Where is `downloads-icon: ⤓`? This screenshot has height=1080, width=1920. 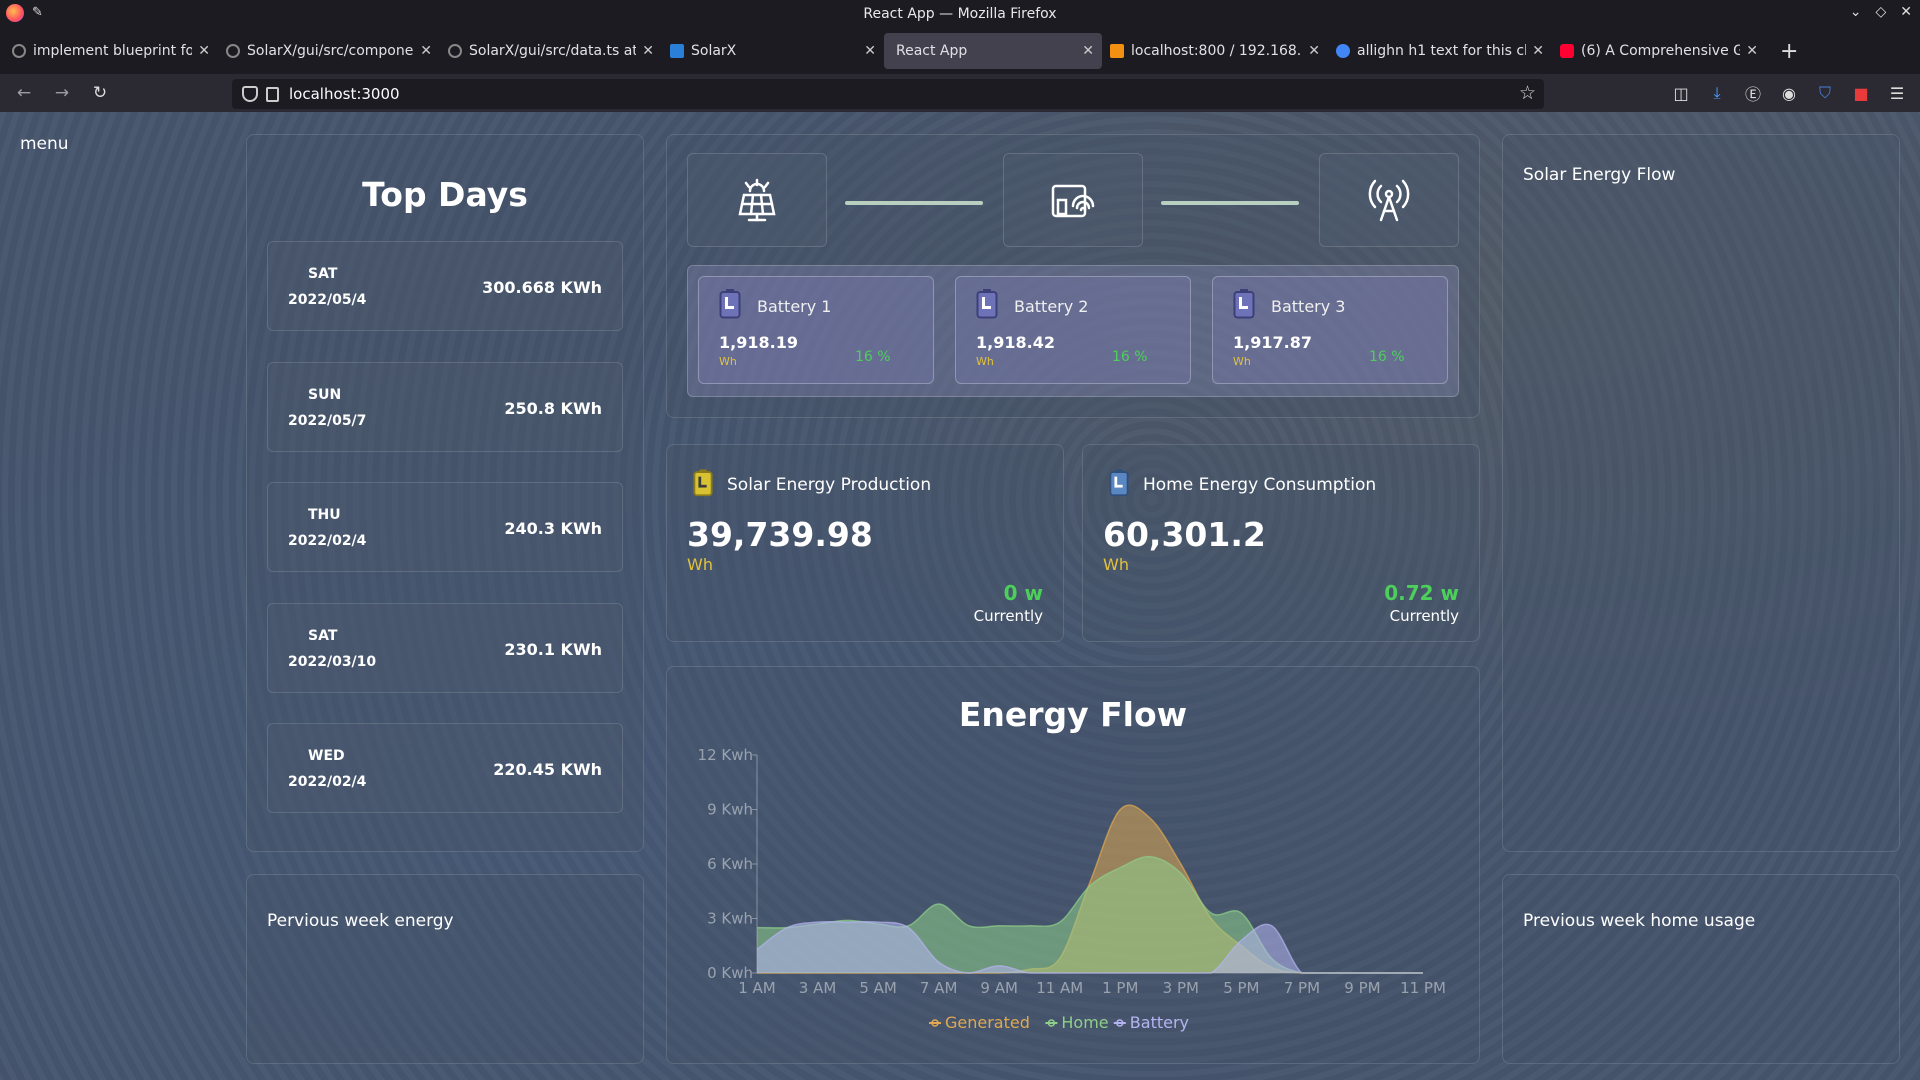 downloads-icon: ⤓ is located at coordinates (1717, 92).